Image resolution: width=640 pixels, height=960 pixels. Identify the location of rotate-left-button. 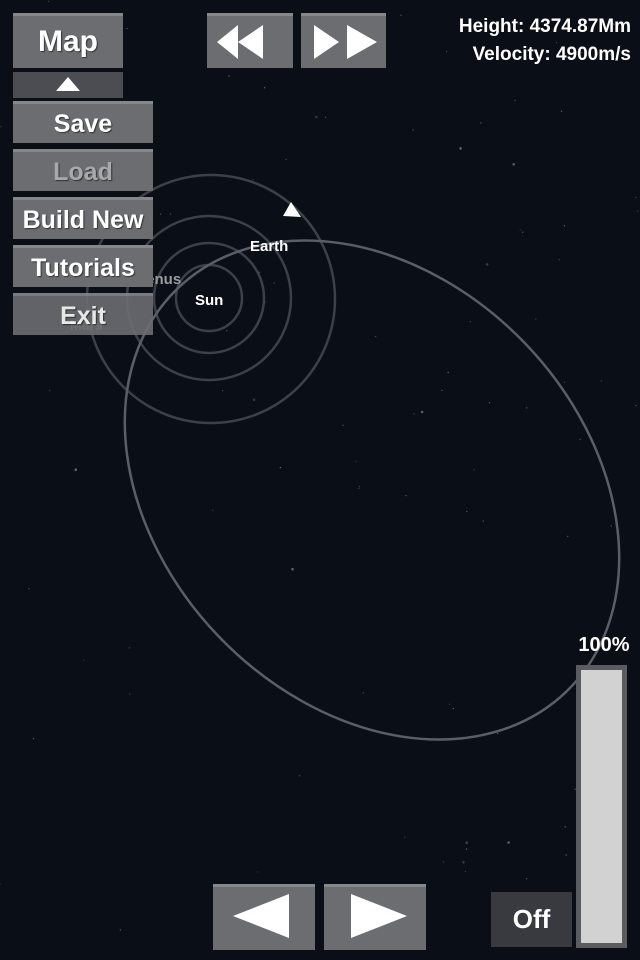
(264, 917).